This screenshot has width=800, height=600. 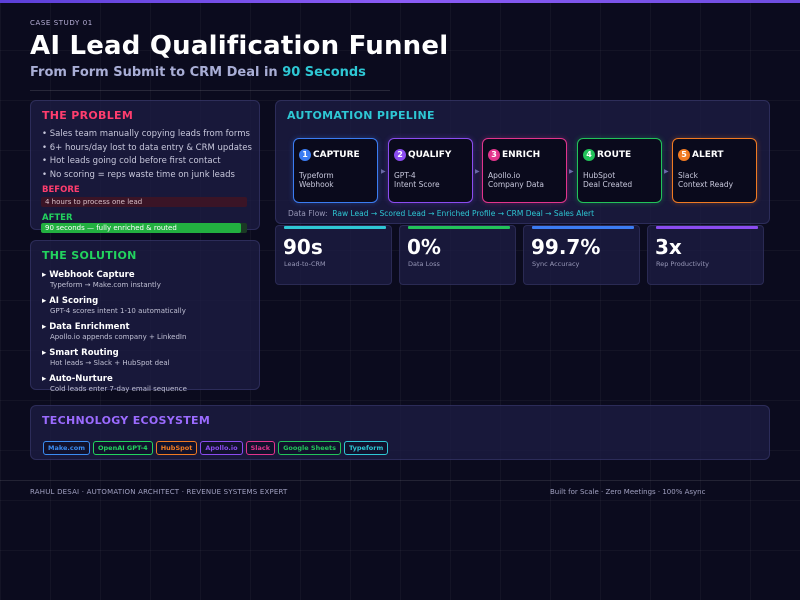 What do you see at coordinates (335, 170) in the screenshot?
I see `pipeline-step-capture: 1 CAPTURE Typeform Webhook` at bounding box center [335, 170].